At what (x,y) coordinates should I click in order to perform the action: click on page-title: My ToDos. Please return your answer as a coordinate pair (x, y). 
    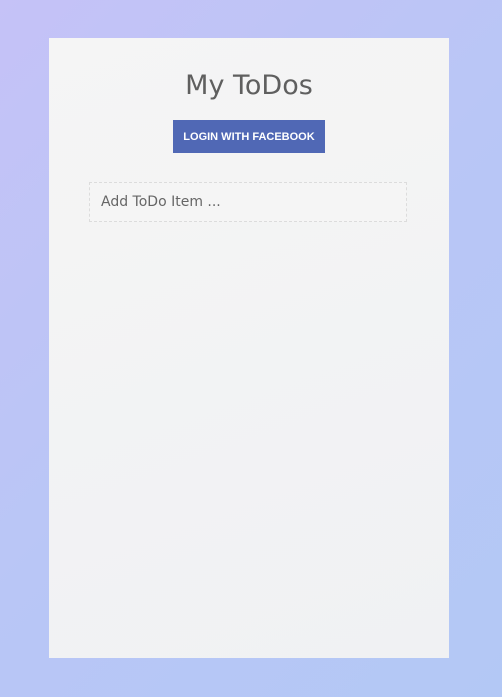
    Looking at the image, I should click on (249, 85).